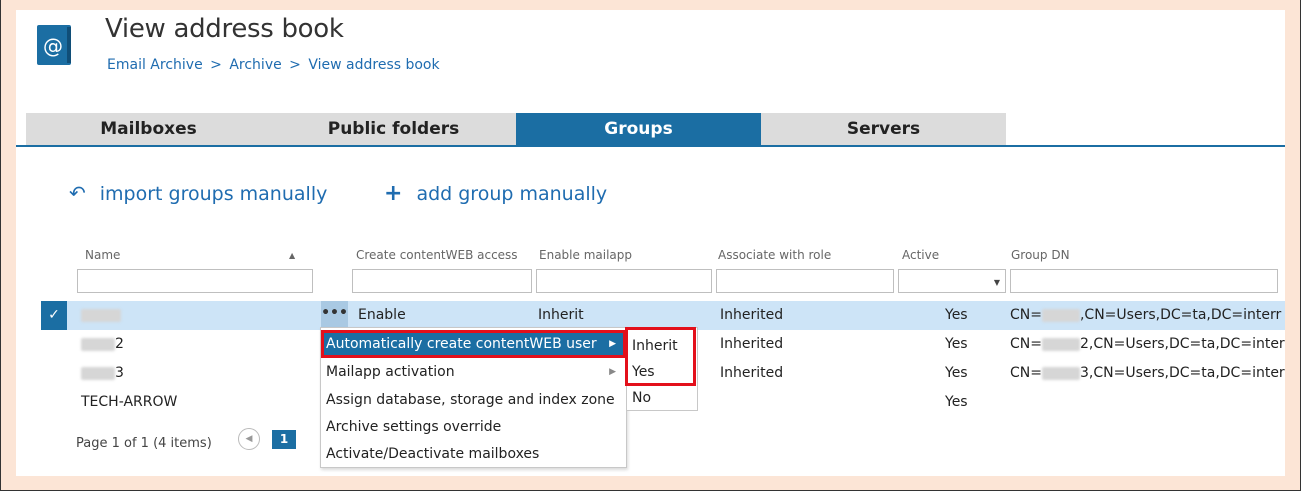  Describe the element at coordinates (473, 427) in the screenshot. I see `menu-item-archive-settings-override: Archive settings override` at that location.